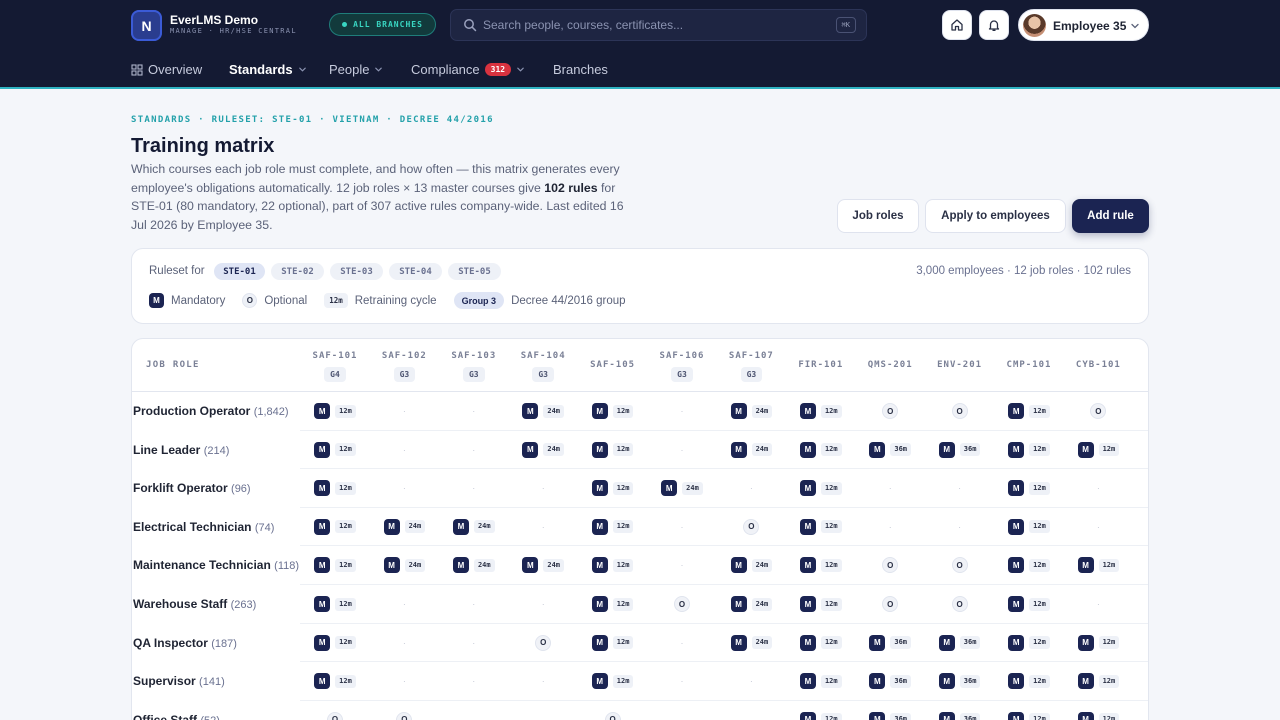  Describe the element at coordinates (146, 25) in the screenshot. I see `app-logo: N` at that location.